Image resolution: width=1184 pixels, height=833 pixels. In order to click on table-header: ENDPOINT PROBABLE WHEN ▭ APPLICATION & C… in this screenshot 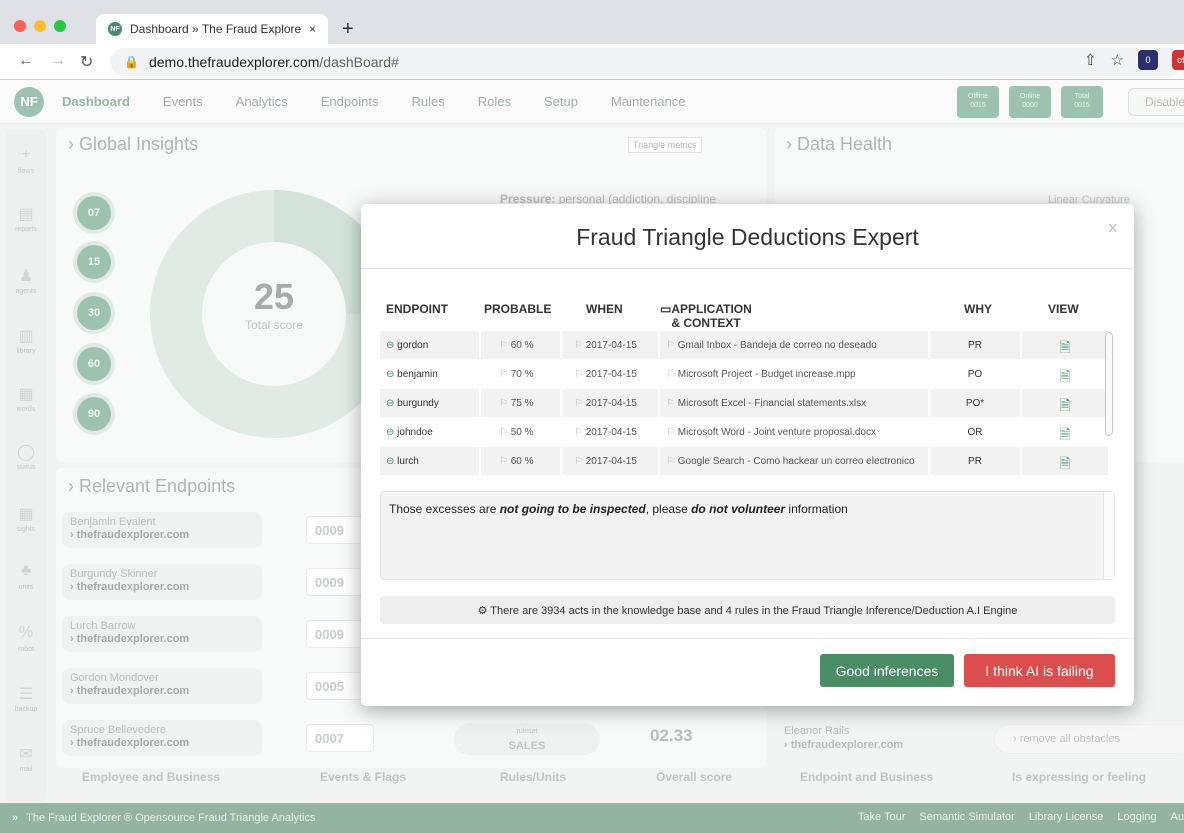, I will do `click(738, 316)`.